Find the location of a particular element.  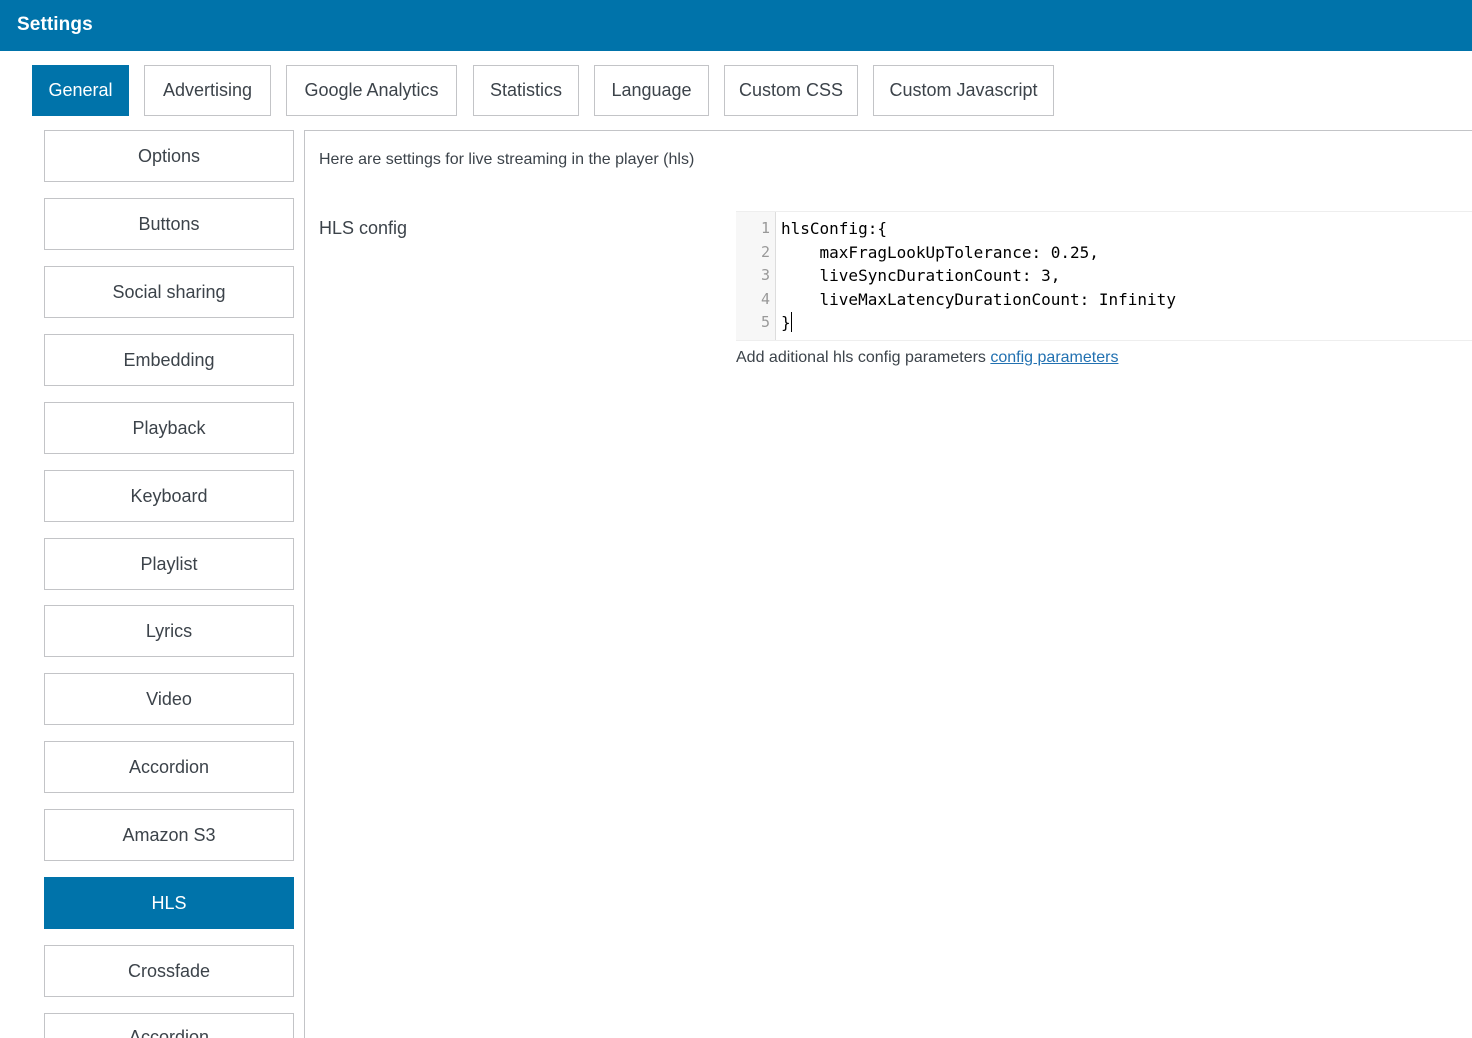

line-number: 5 is located at coordinates (765, 322).